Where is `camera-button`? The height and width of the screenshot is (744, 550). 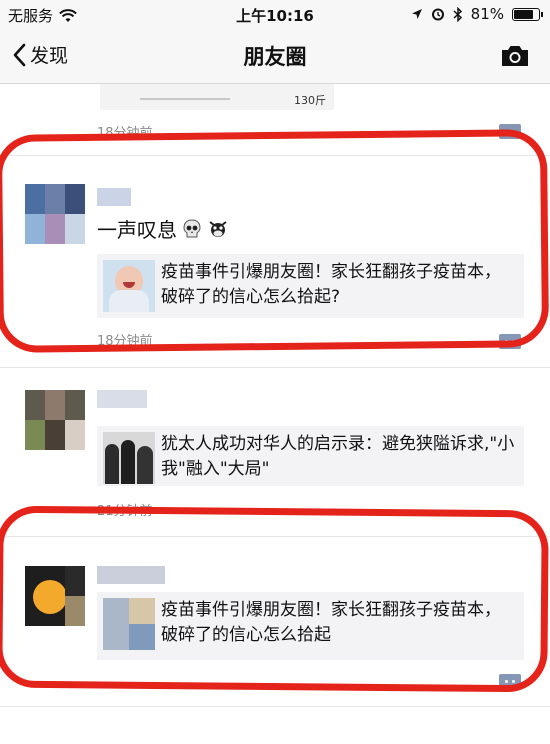 camera-button is located at coordinates (515, 58).